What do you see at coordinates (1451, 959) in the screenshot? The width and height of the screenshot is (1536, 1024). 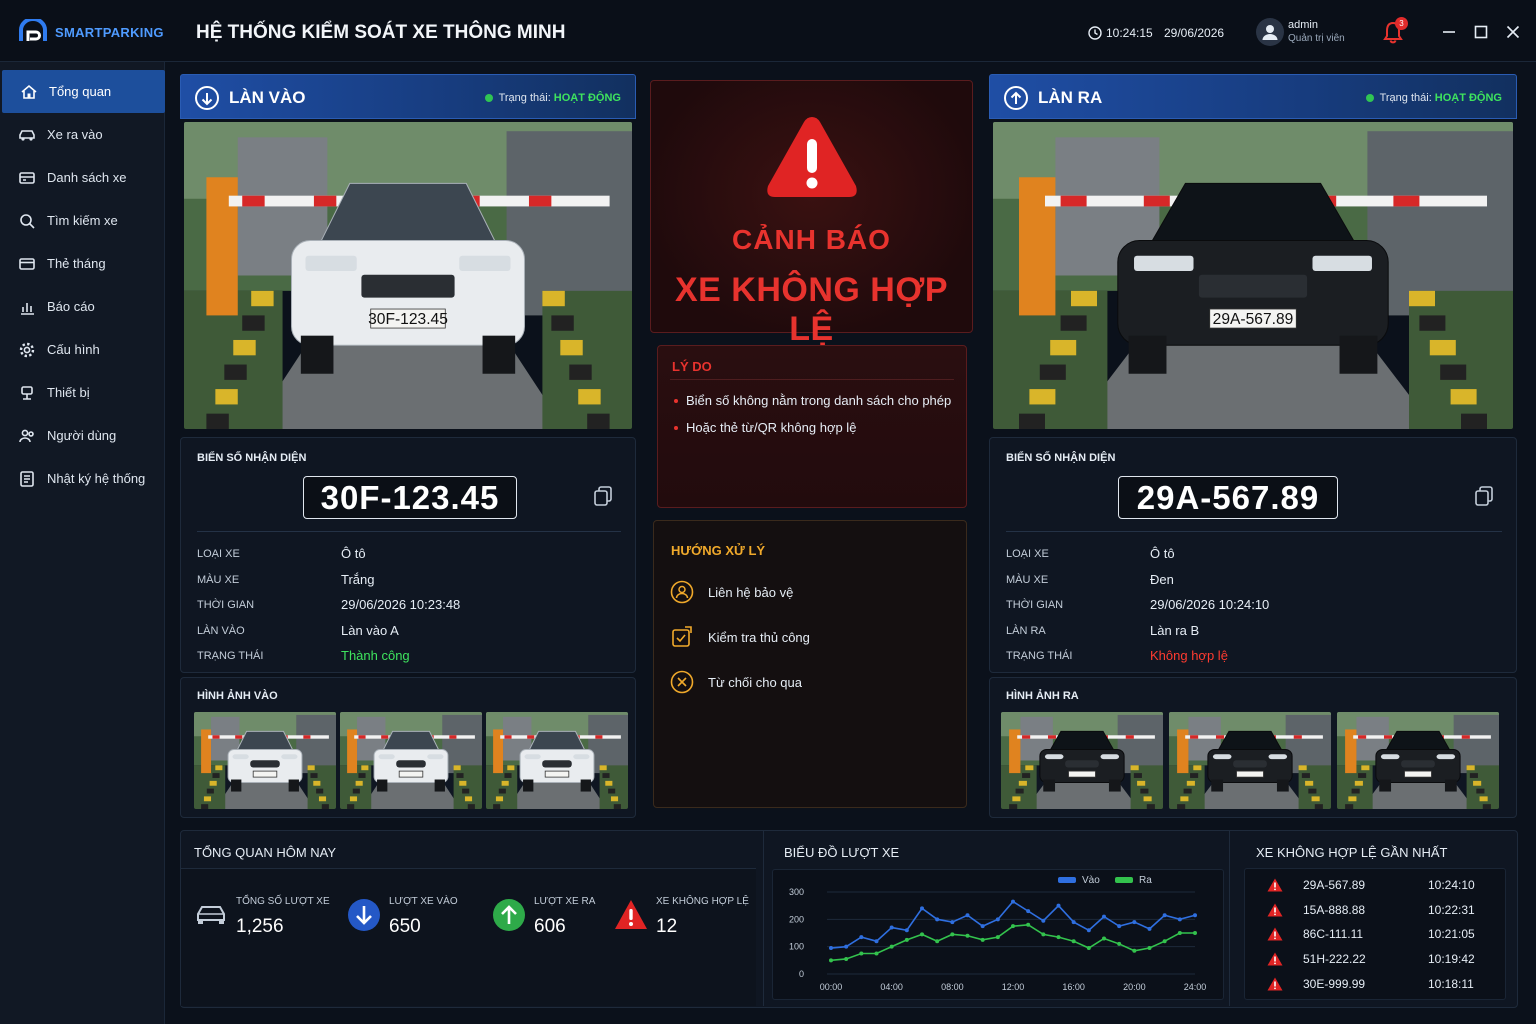 I see `violation-time: 10:19:42` at bounding box center [1451, 959].